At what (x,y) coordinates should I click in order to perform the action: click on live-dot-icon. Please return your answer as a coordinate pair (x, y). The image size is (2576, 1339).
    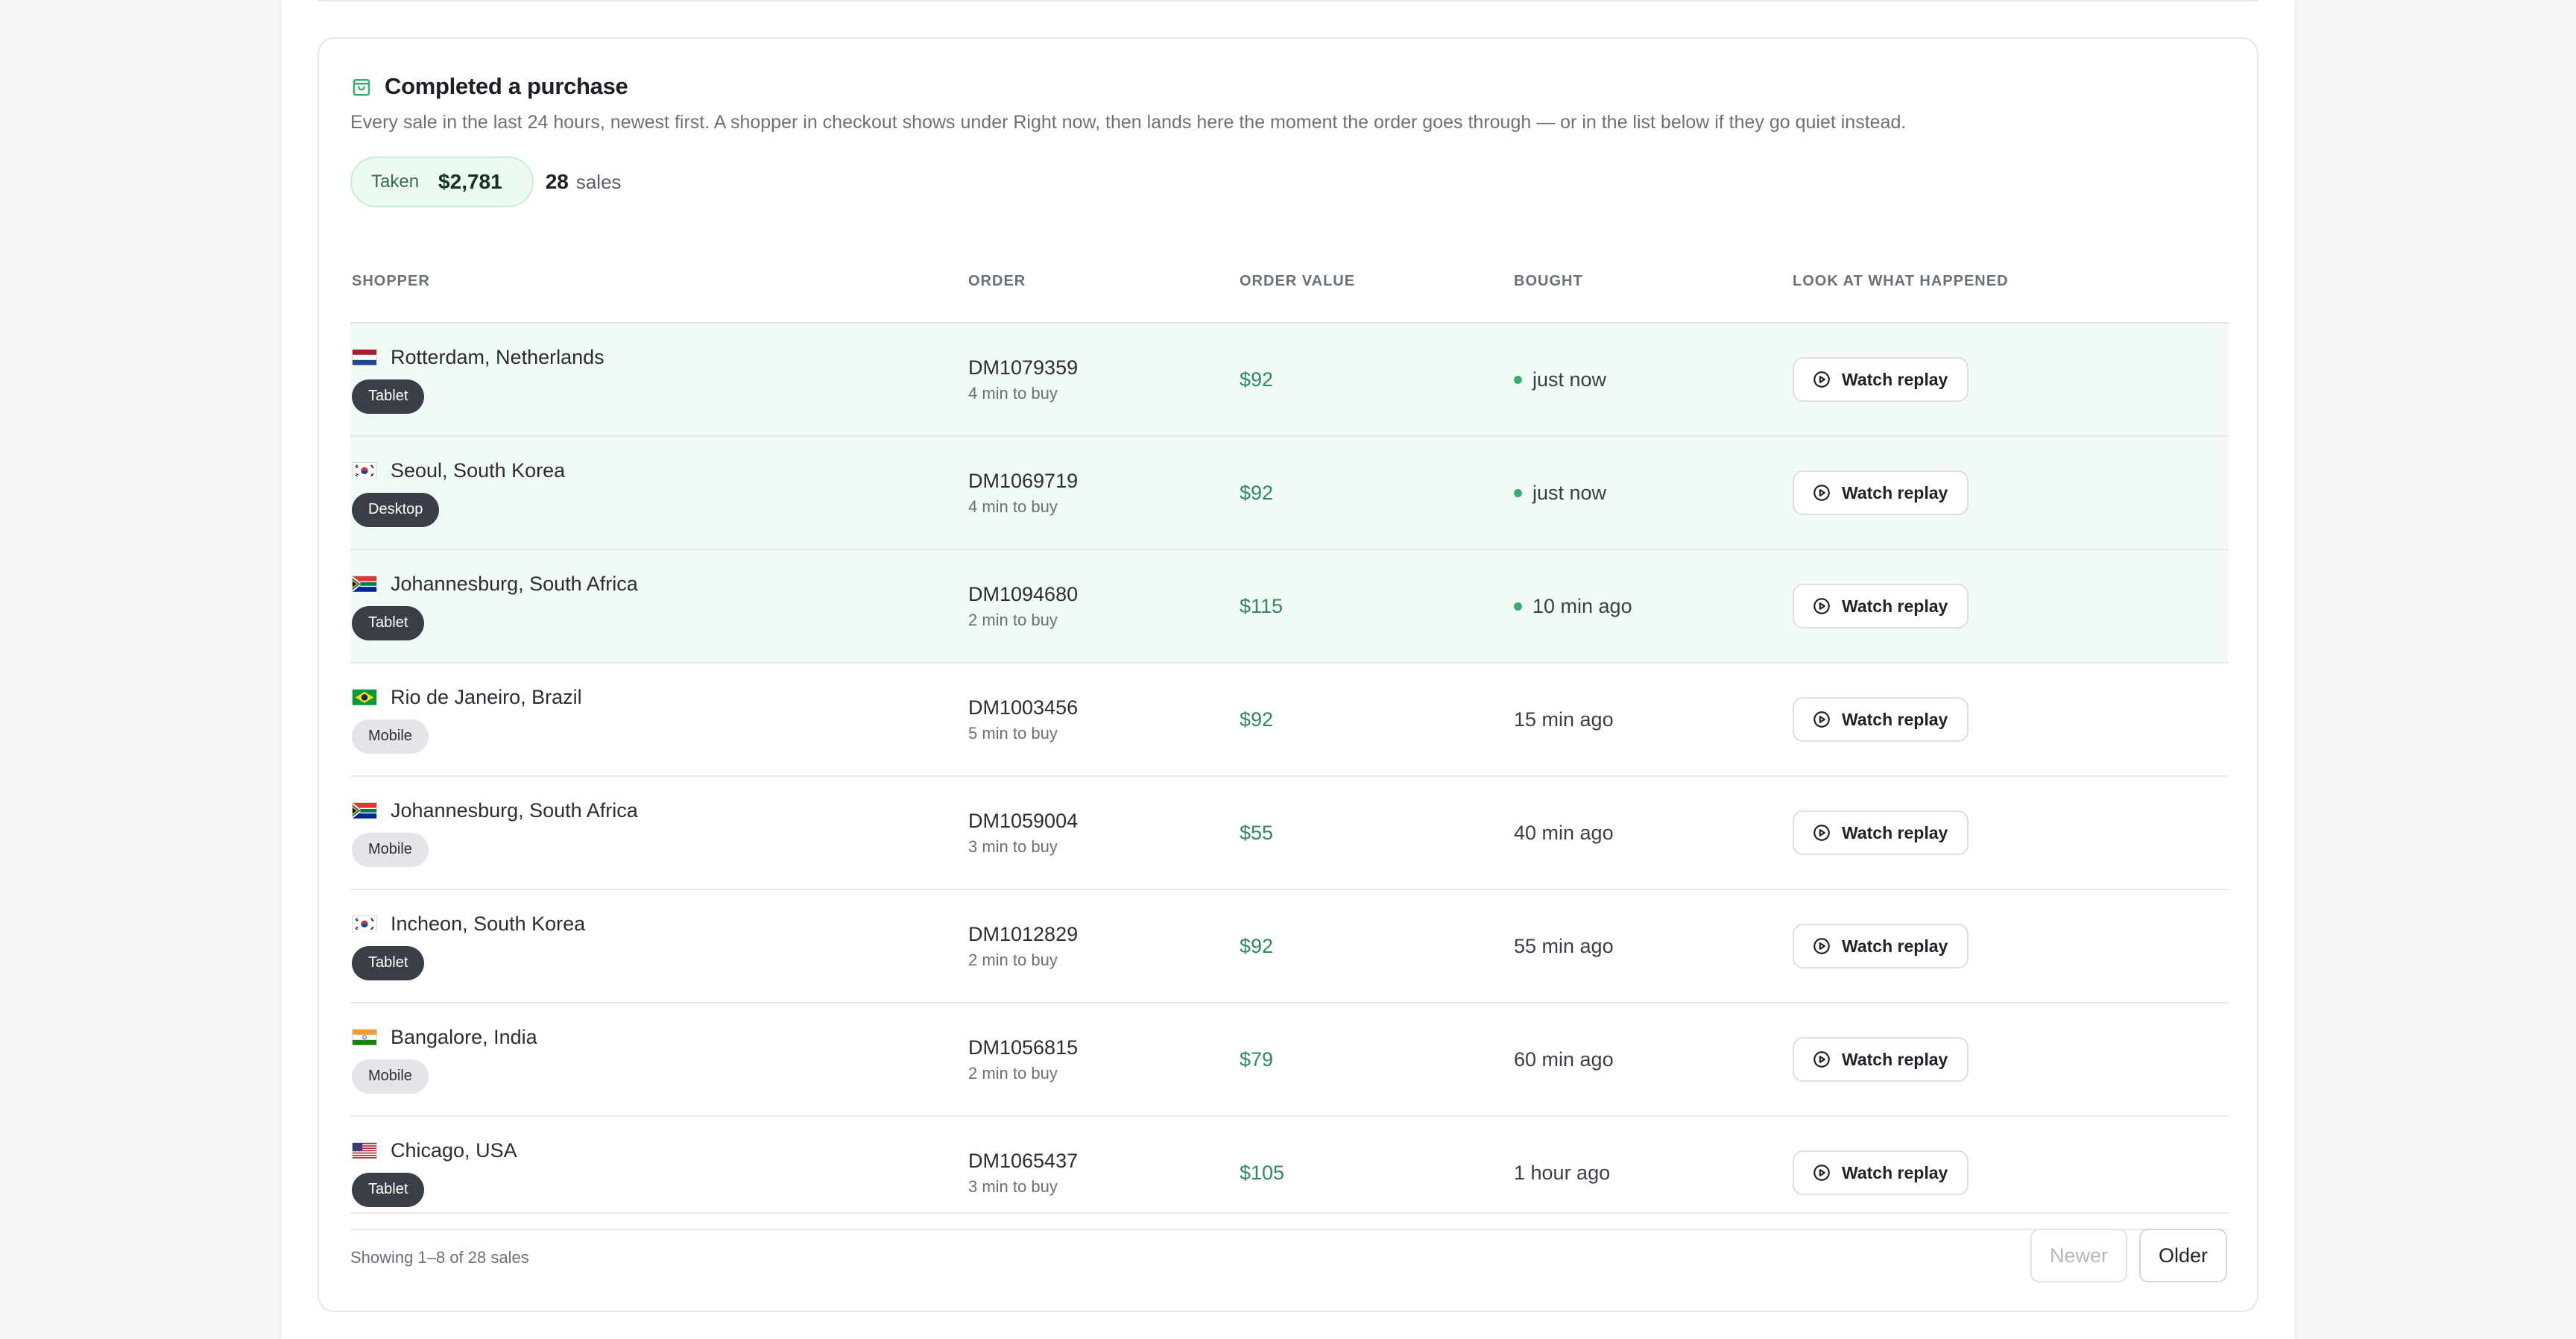
    Looking at the image, I should click on (1518, 492).